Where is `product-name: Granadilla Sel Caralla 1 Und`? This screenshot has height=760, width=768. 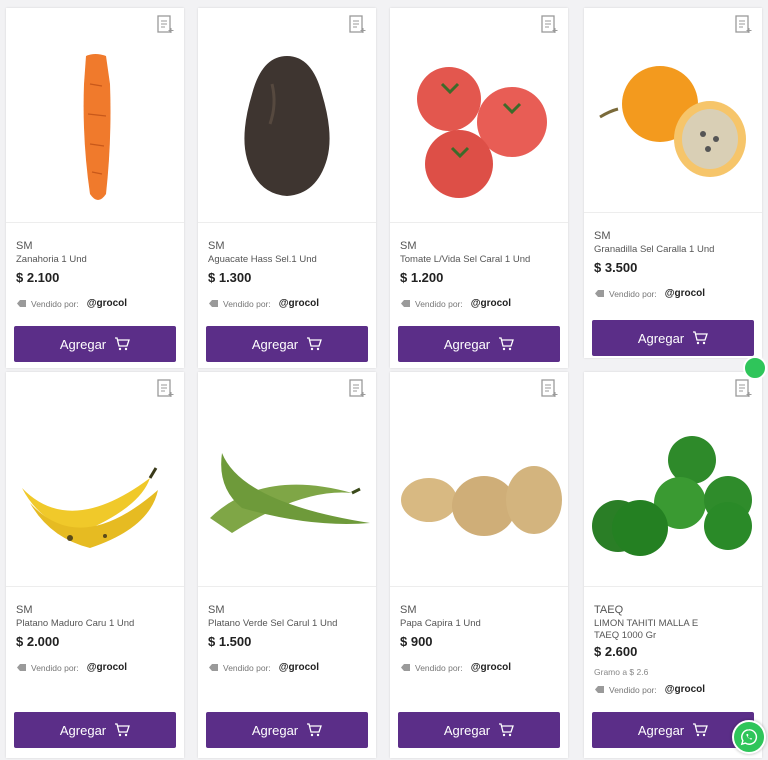 product-name: Granadilla Sel Caralla 1 Und is located at coordinates (674, 250).